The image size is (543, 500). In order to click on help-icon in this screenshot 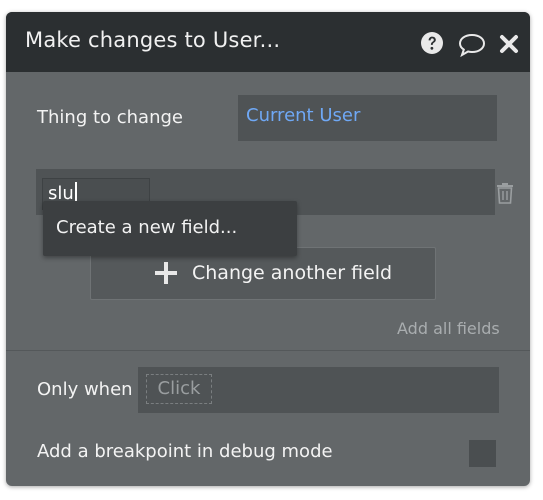, I will do `click(432, 43)`.